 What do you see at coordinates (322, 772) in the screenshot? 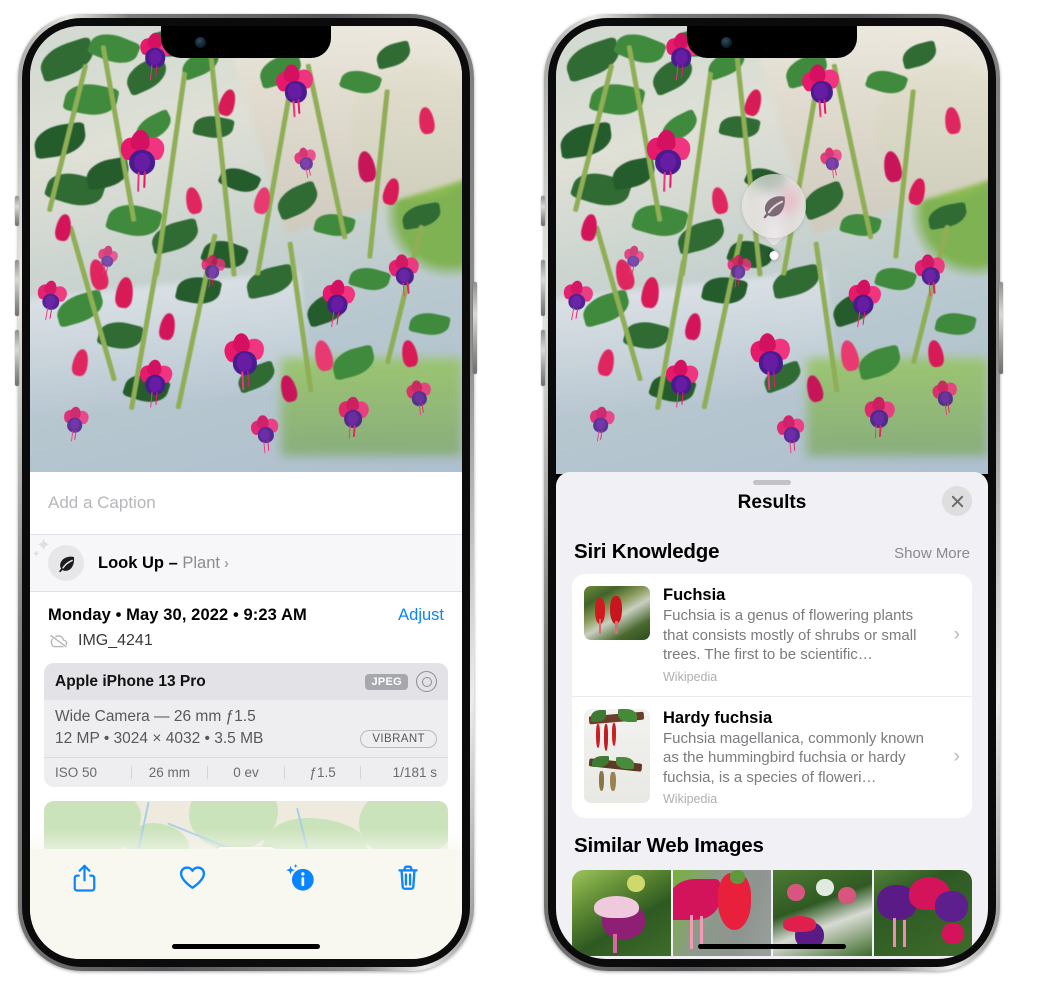
I see `exif-aperture: ƒ1.5` at bounding box center [322, 772].